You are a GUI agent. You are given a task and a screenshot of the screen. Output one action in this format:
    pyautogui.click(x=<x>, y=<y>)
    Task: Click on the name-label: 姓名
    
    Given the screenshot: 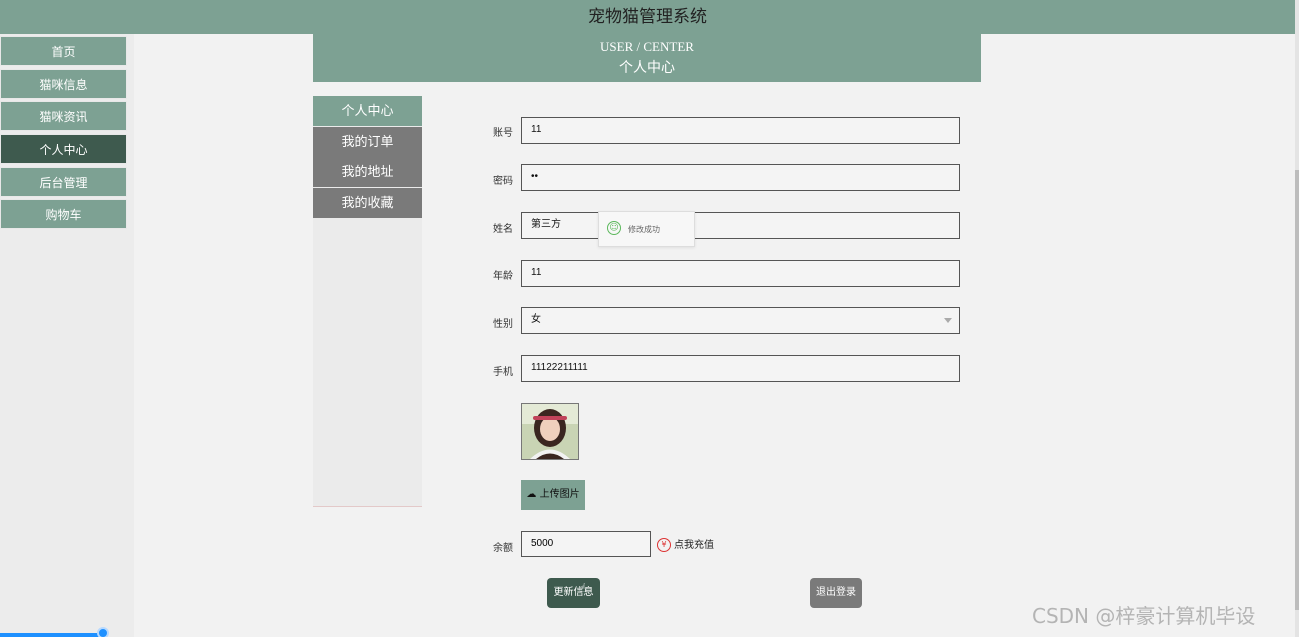 What is the action you would take?
    pyautogui.click(x=503, y=229)
    